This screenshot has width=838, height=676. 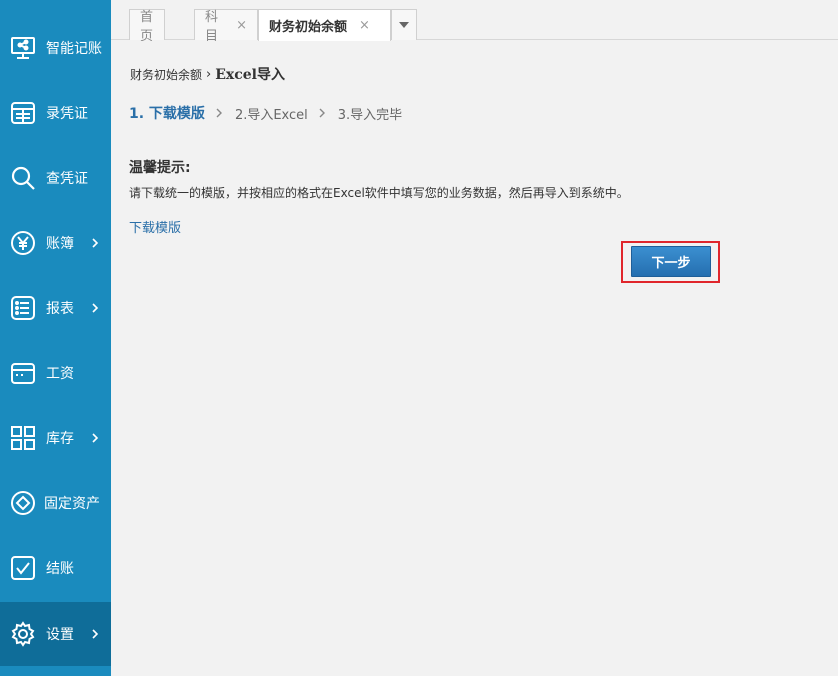 I want to click on sidebar-item-voucher-query: 查凭证, so click(x=55, y=178).